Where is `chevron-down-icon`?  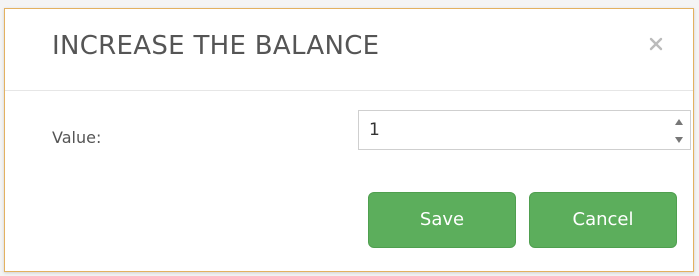
chevron-down-icon is located at coordinates (679, 138).